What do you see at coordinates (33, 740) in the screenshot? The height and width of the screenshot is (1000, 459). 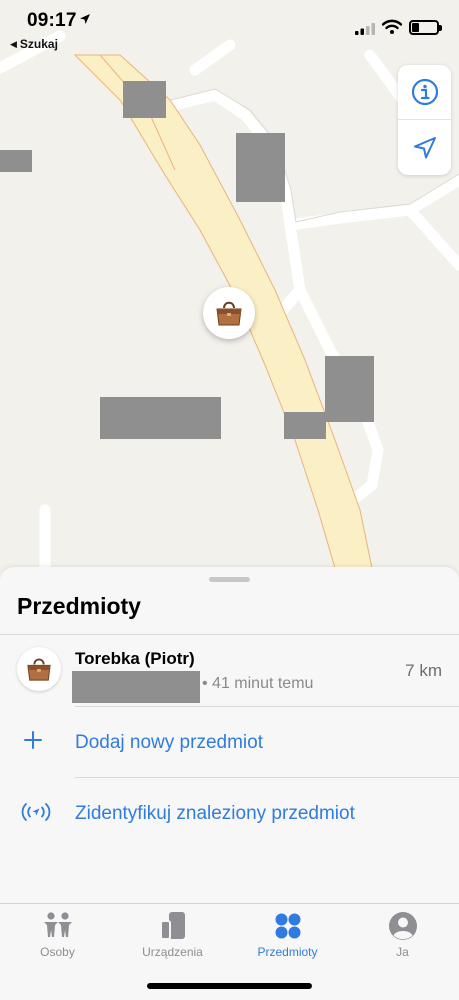 I see `plus-icon` at bounding box center [33, 740].